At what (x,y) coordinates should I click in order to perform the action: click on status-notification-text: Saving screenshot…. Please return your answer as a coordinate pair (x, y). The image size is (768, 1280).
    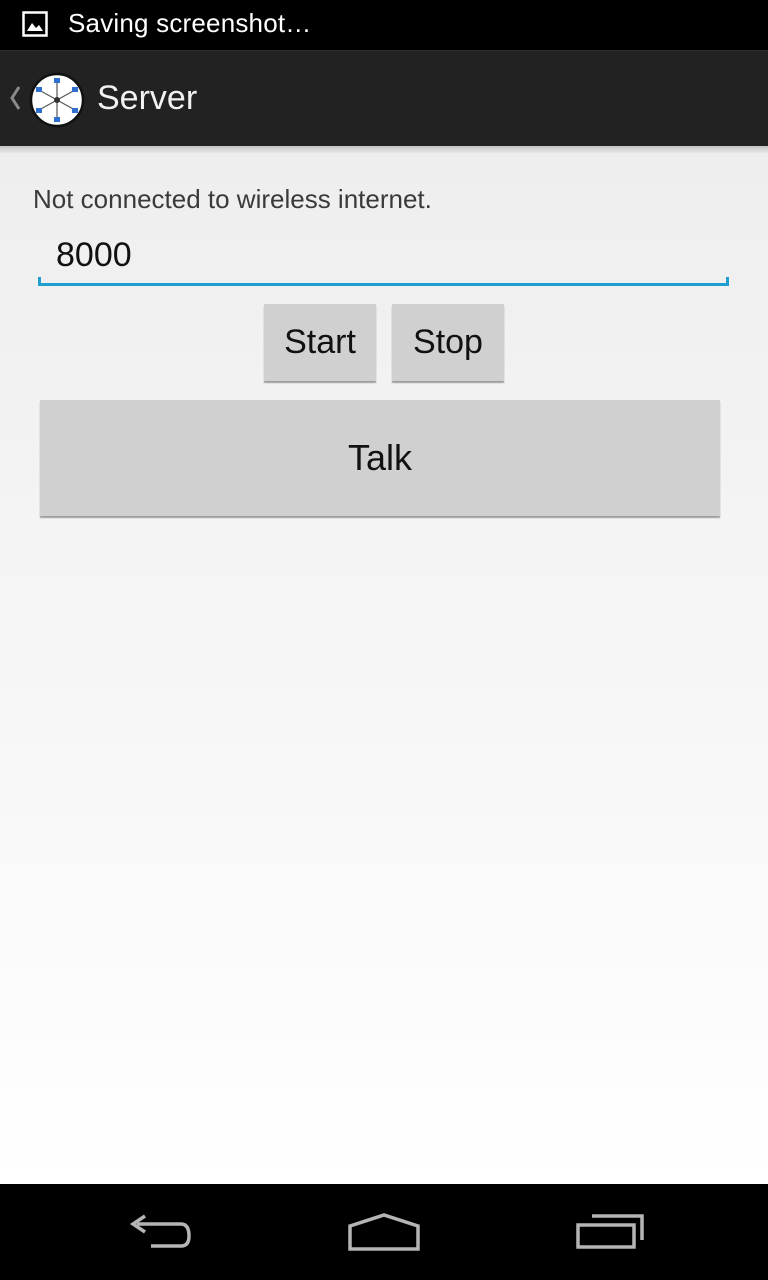
    Looking at the image, I should click on (190, 23).